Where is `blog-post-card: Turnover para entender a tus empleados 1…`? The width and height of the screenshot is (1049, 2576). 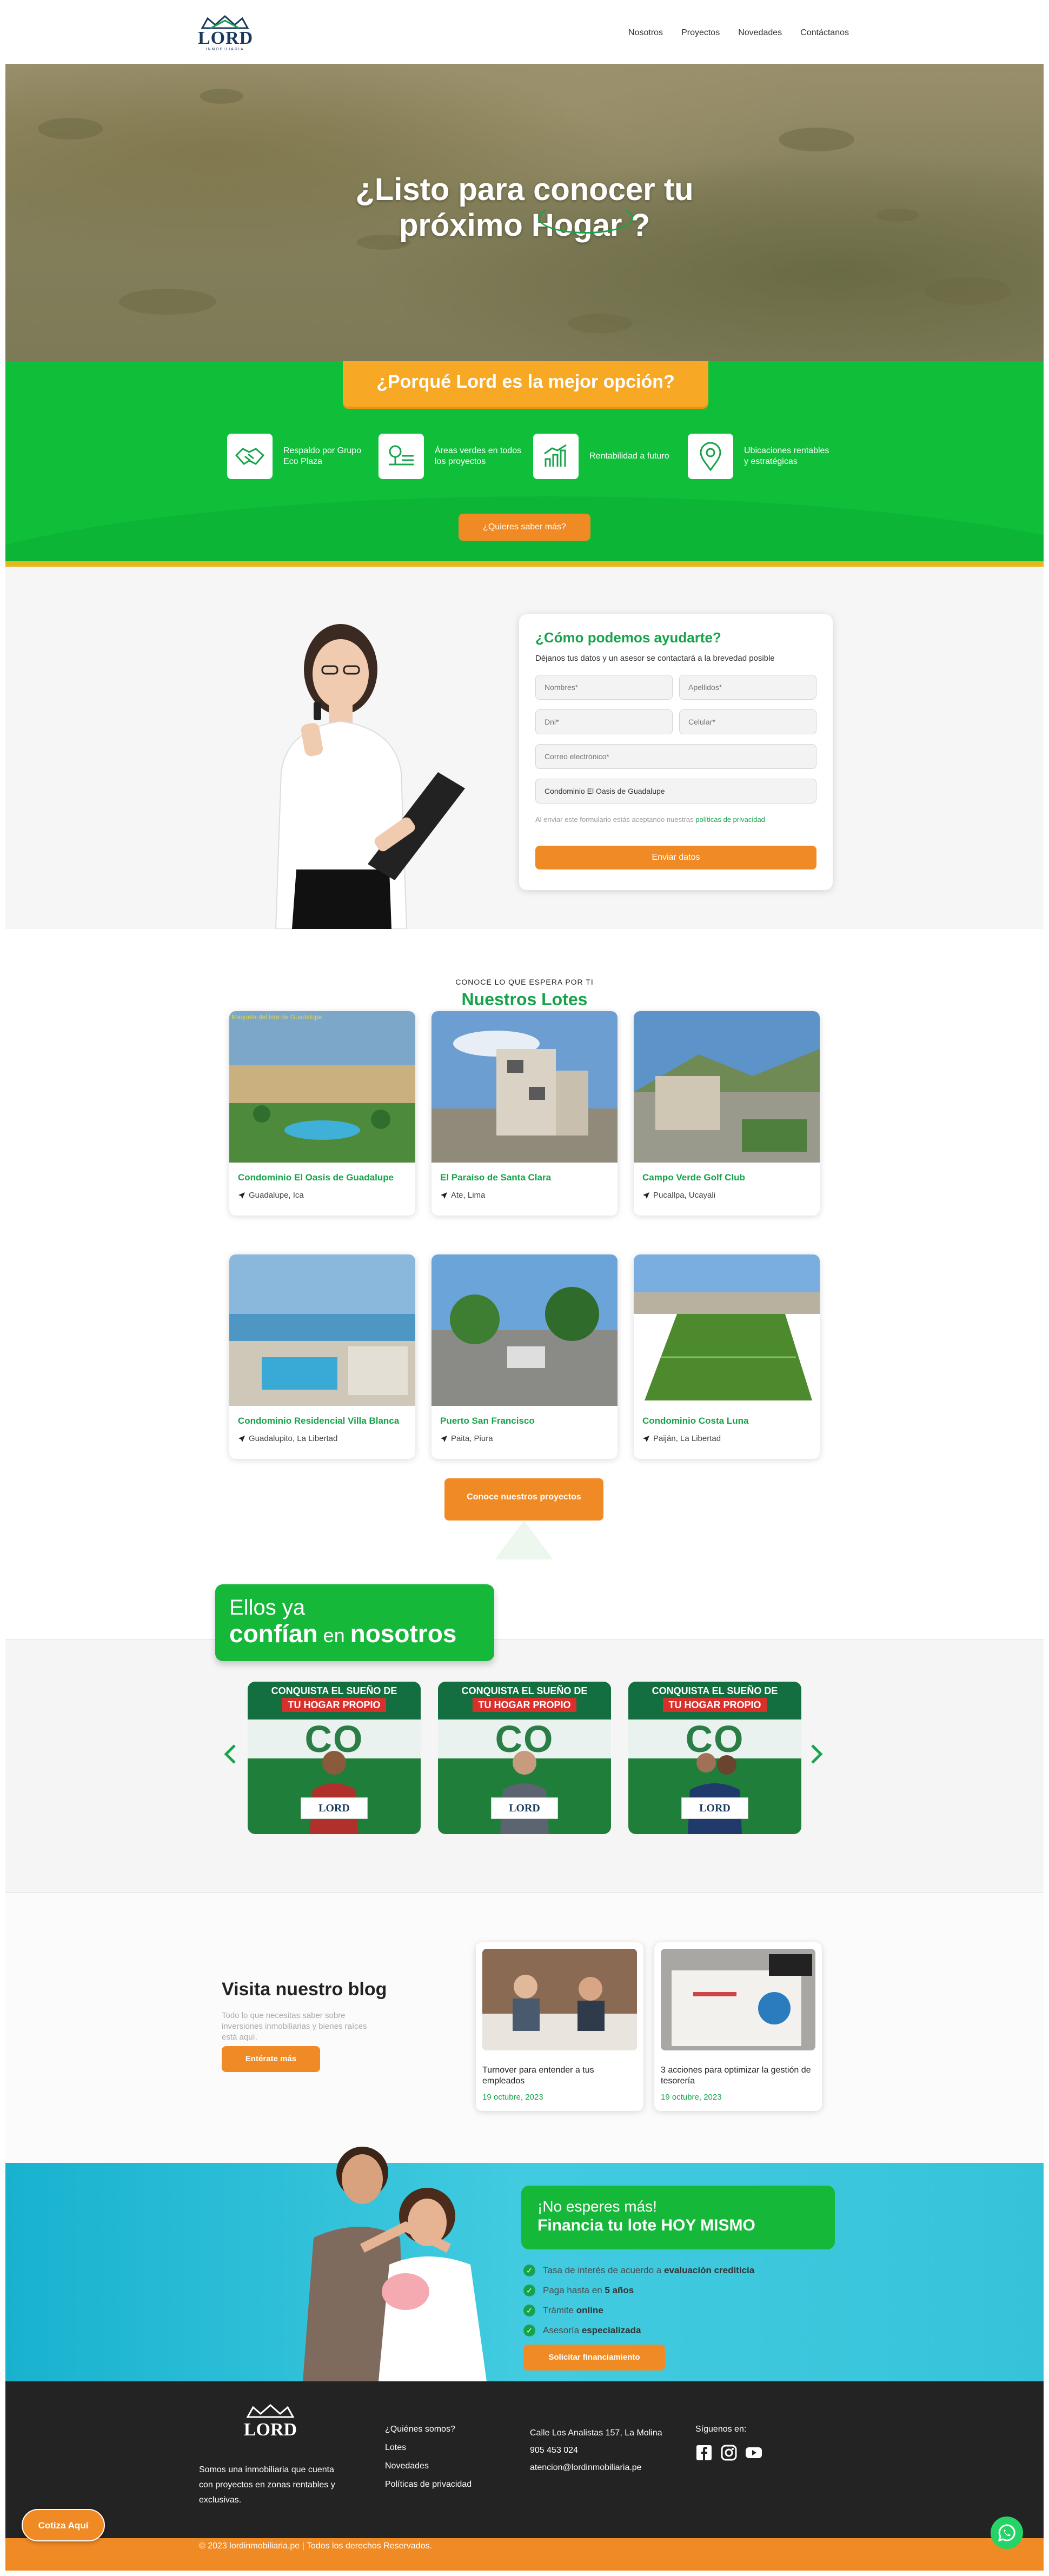
blog-post-card: Turnover para entender a tus empleados 1… is located at coordinates (559, 2026).